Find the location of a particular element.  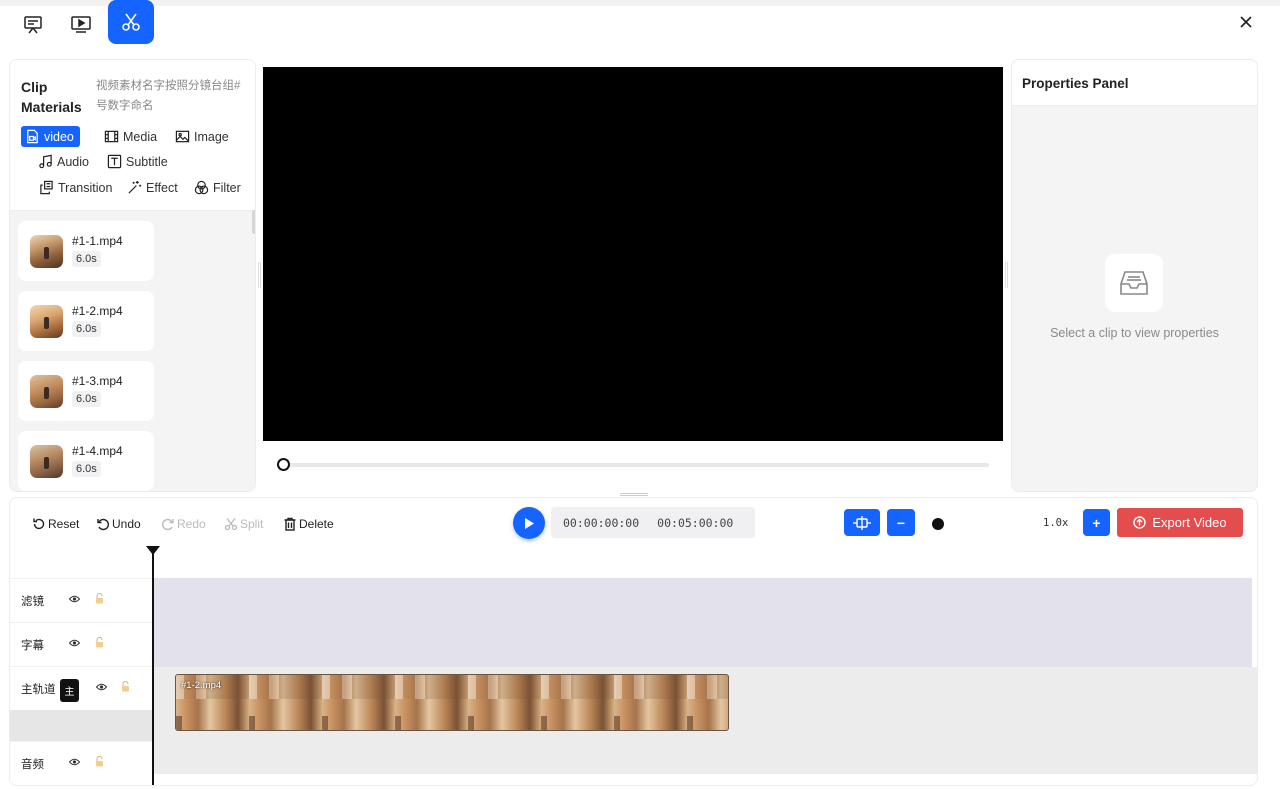

preview-mode-button is located at coordinates (81, 25).